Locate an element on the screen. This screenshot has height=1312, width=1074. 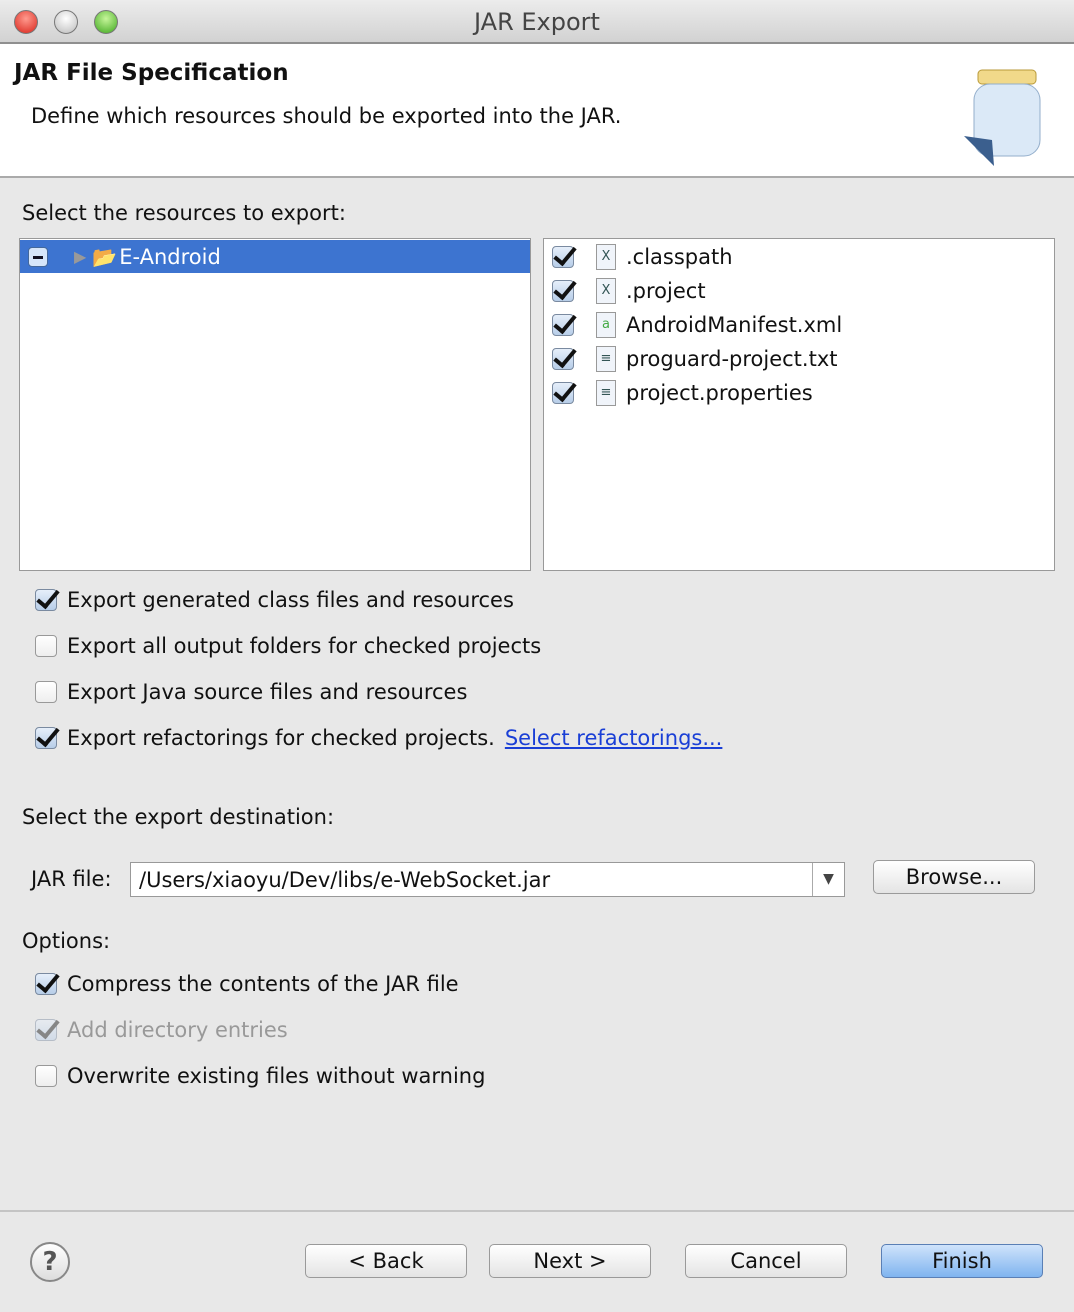
overwrite-option: Overwrite existing files without warning is located at coordinates (260, 1076).